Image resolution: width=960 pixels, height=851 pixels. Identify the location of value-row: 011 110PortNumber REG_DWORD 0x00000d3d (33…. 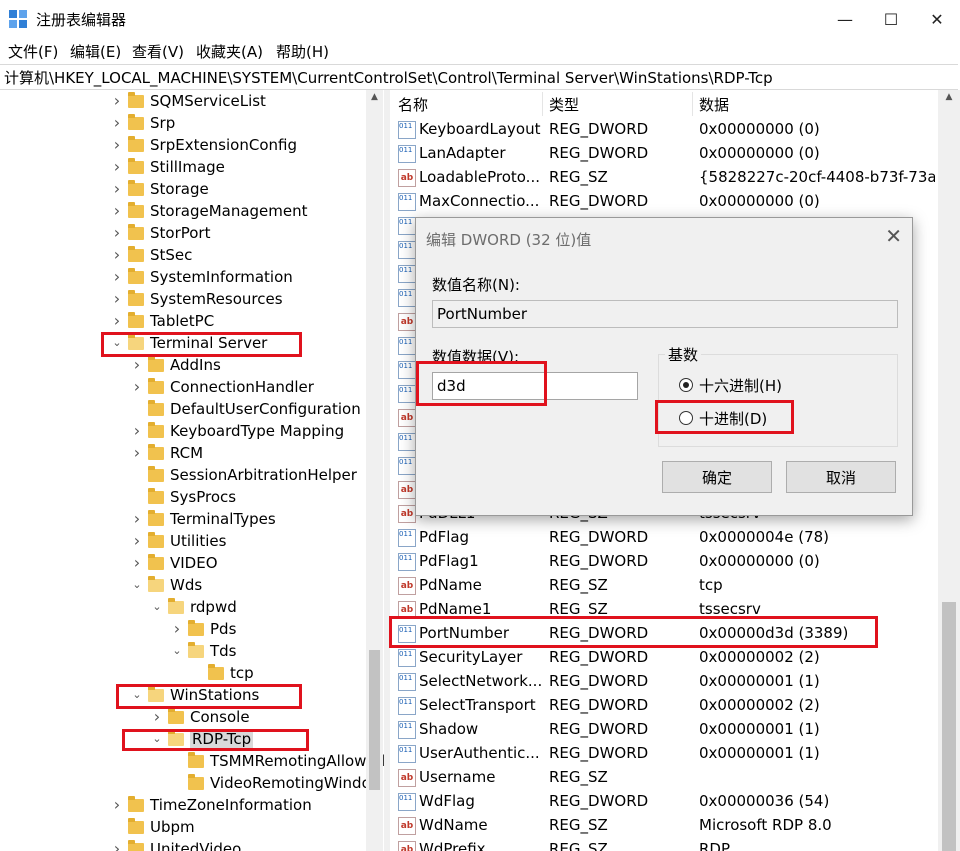
(664, 634).